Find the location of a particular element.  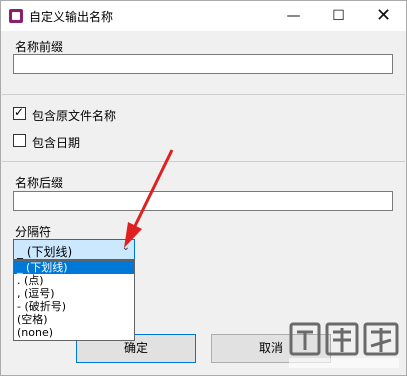

app-icon is located at coordinates (16, 16).